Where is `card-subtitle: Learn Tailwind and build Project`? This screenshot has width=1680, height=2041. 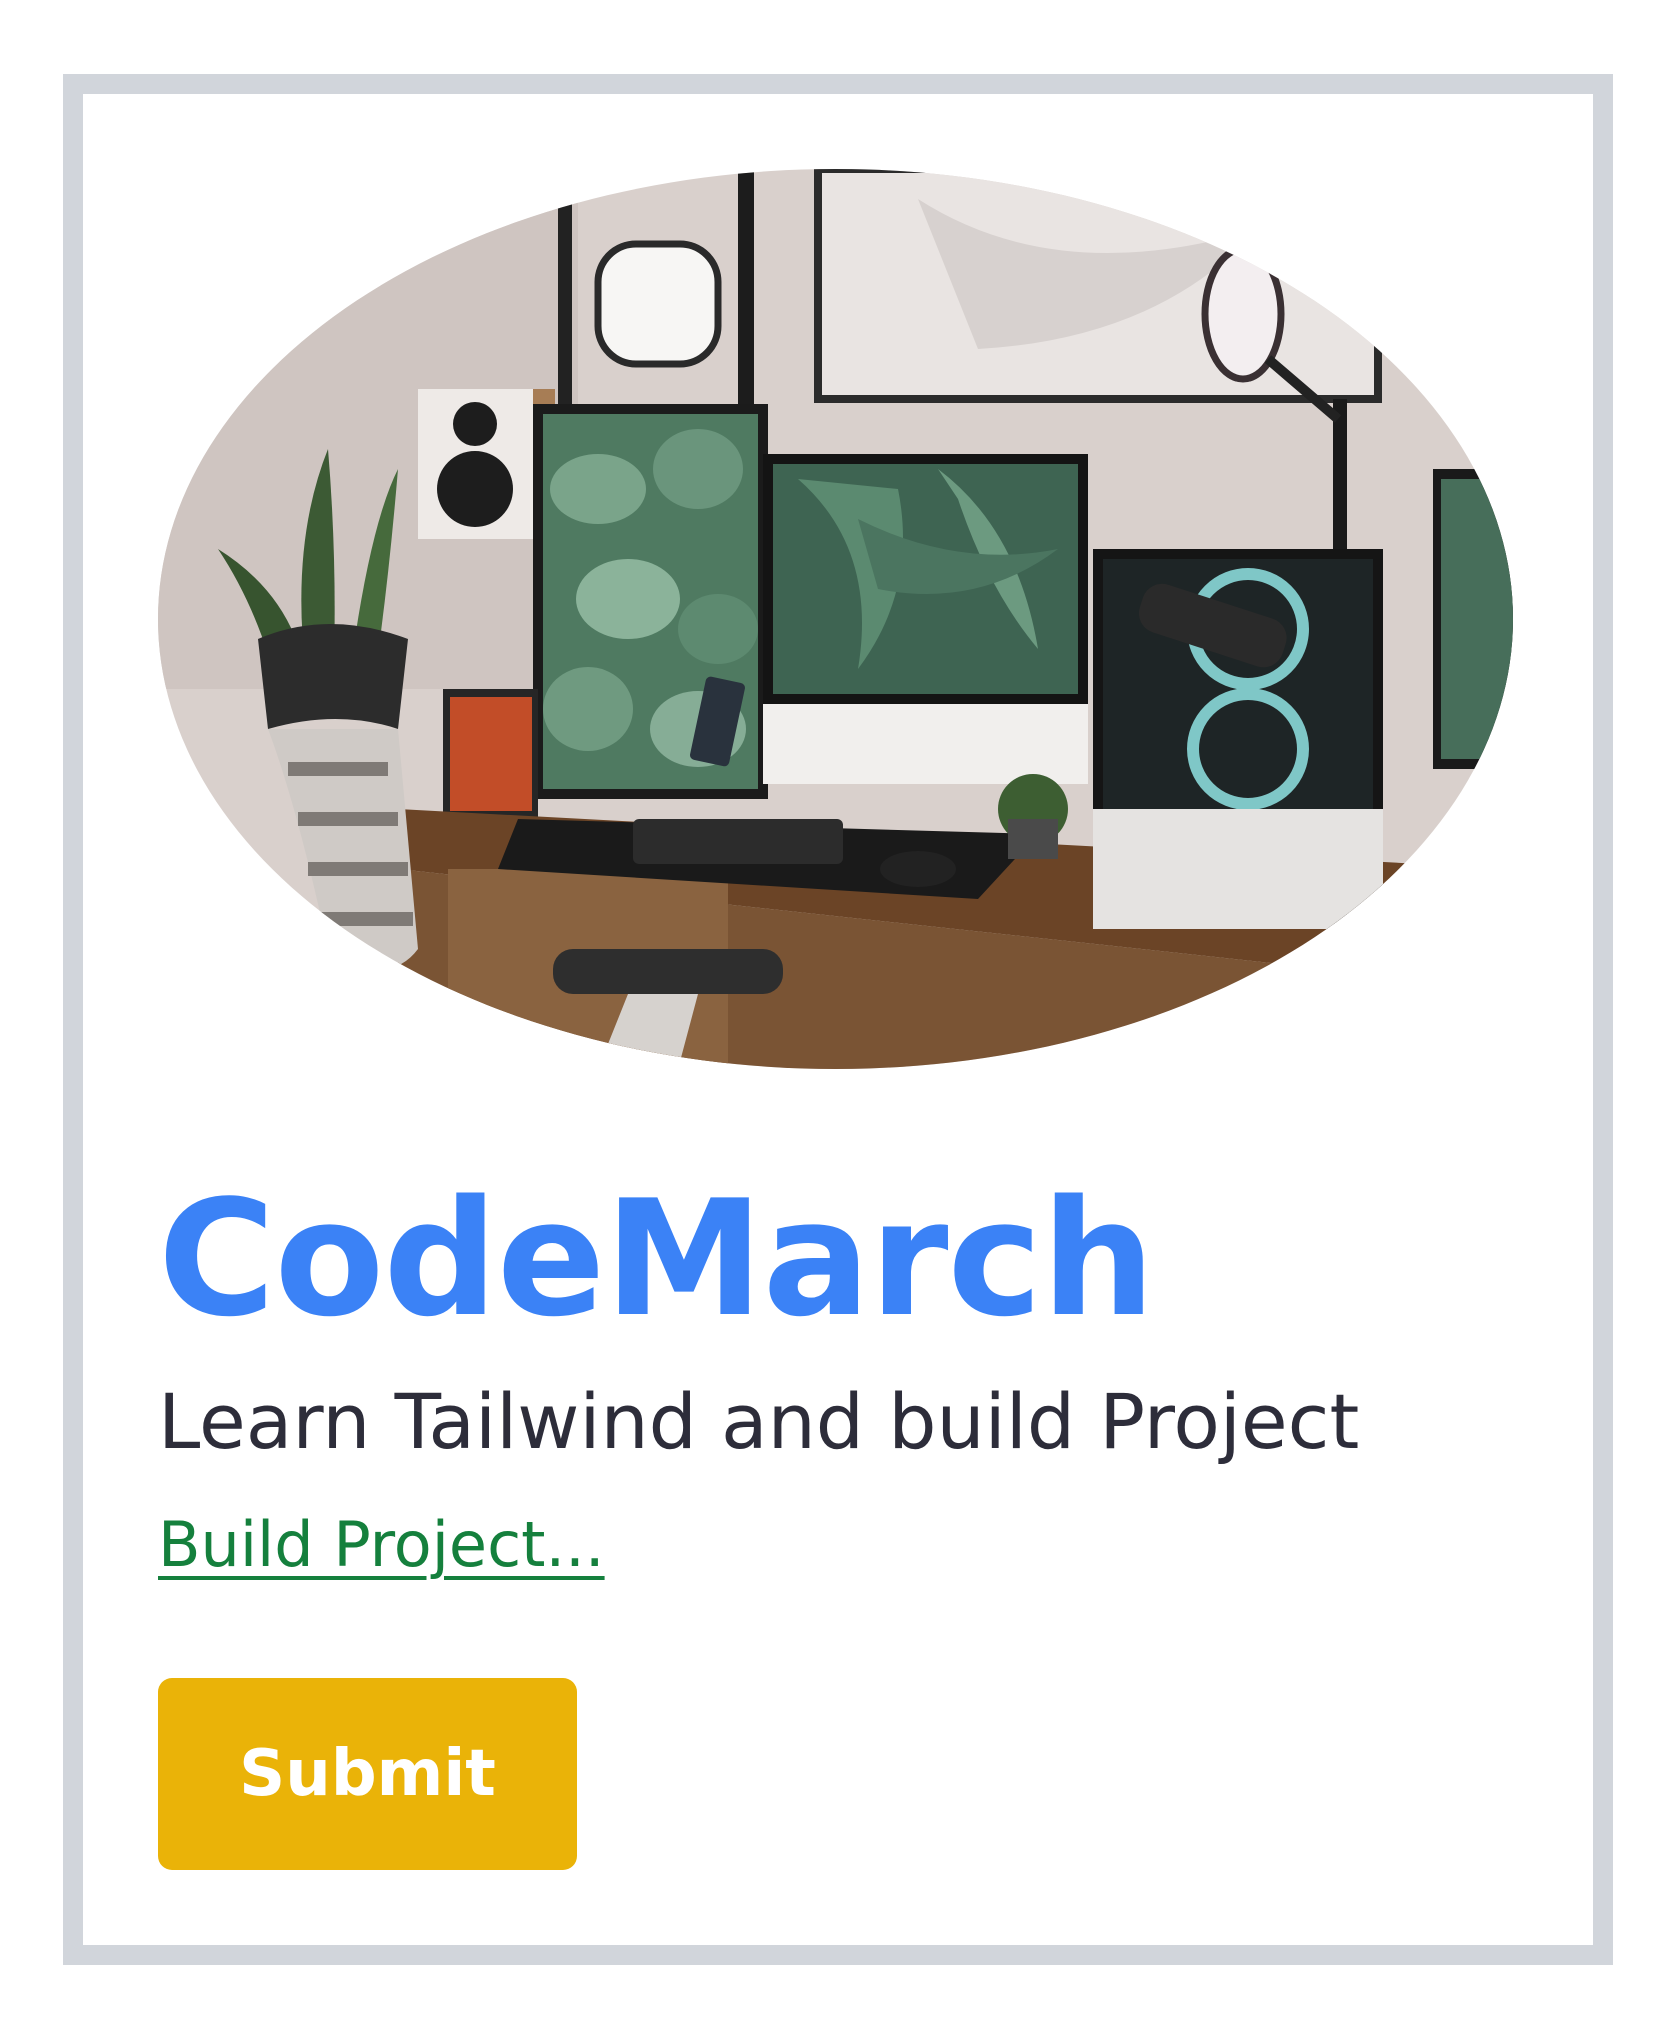 card-subtitle: Learn Tailwind and build Project is located at coordinates (759, 1421).